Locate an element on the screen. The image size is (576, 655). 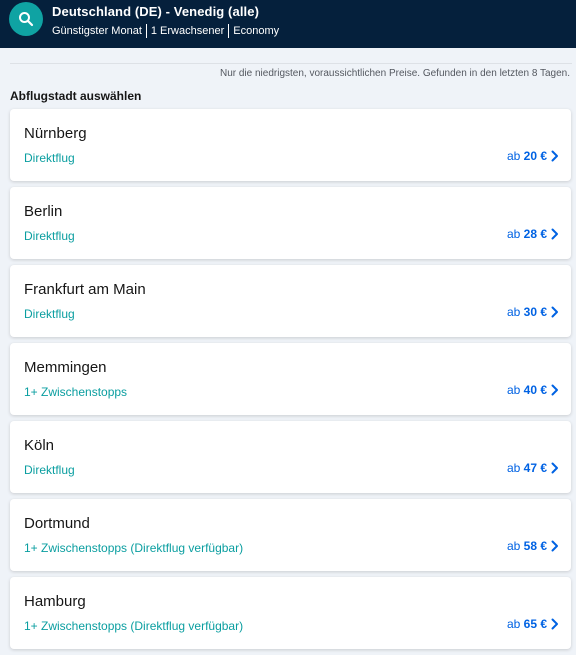
price-value: 65 € is located at coordinates (535, 624).